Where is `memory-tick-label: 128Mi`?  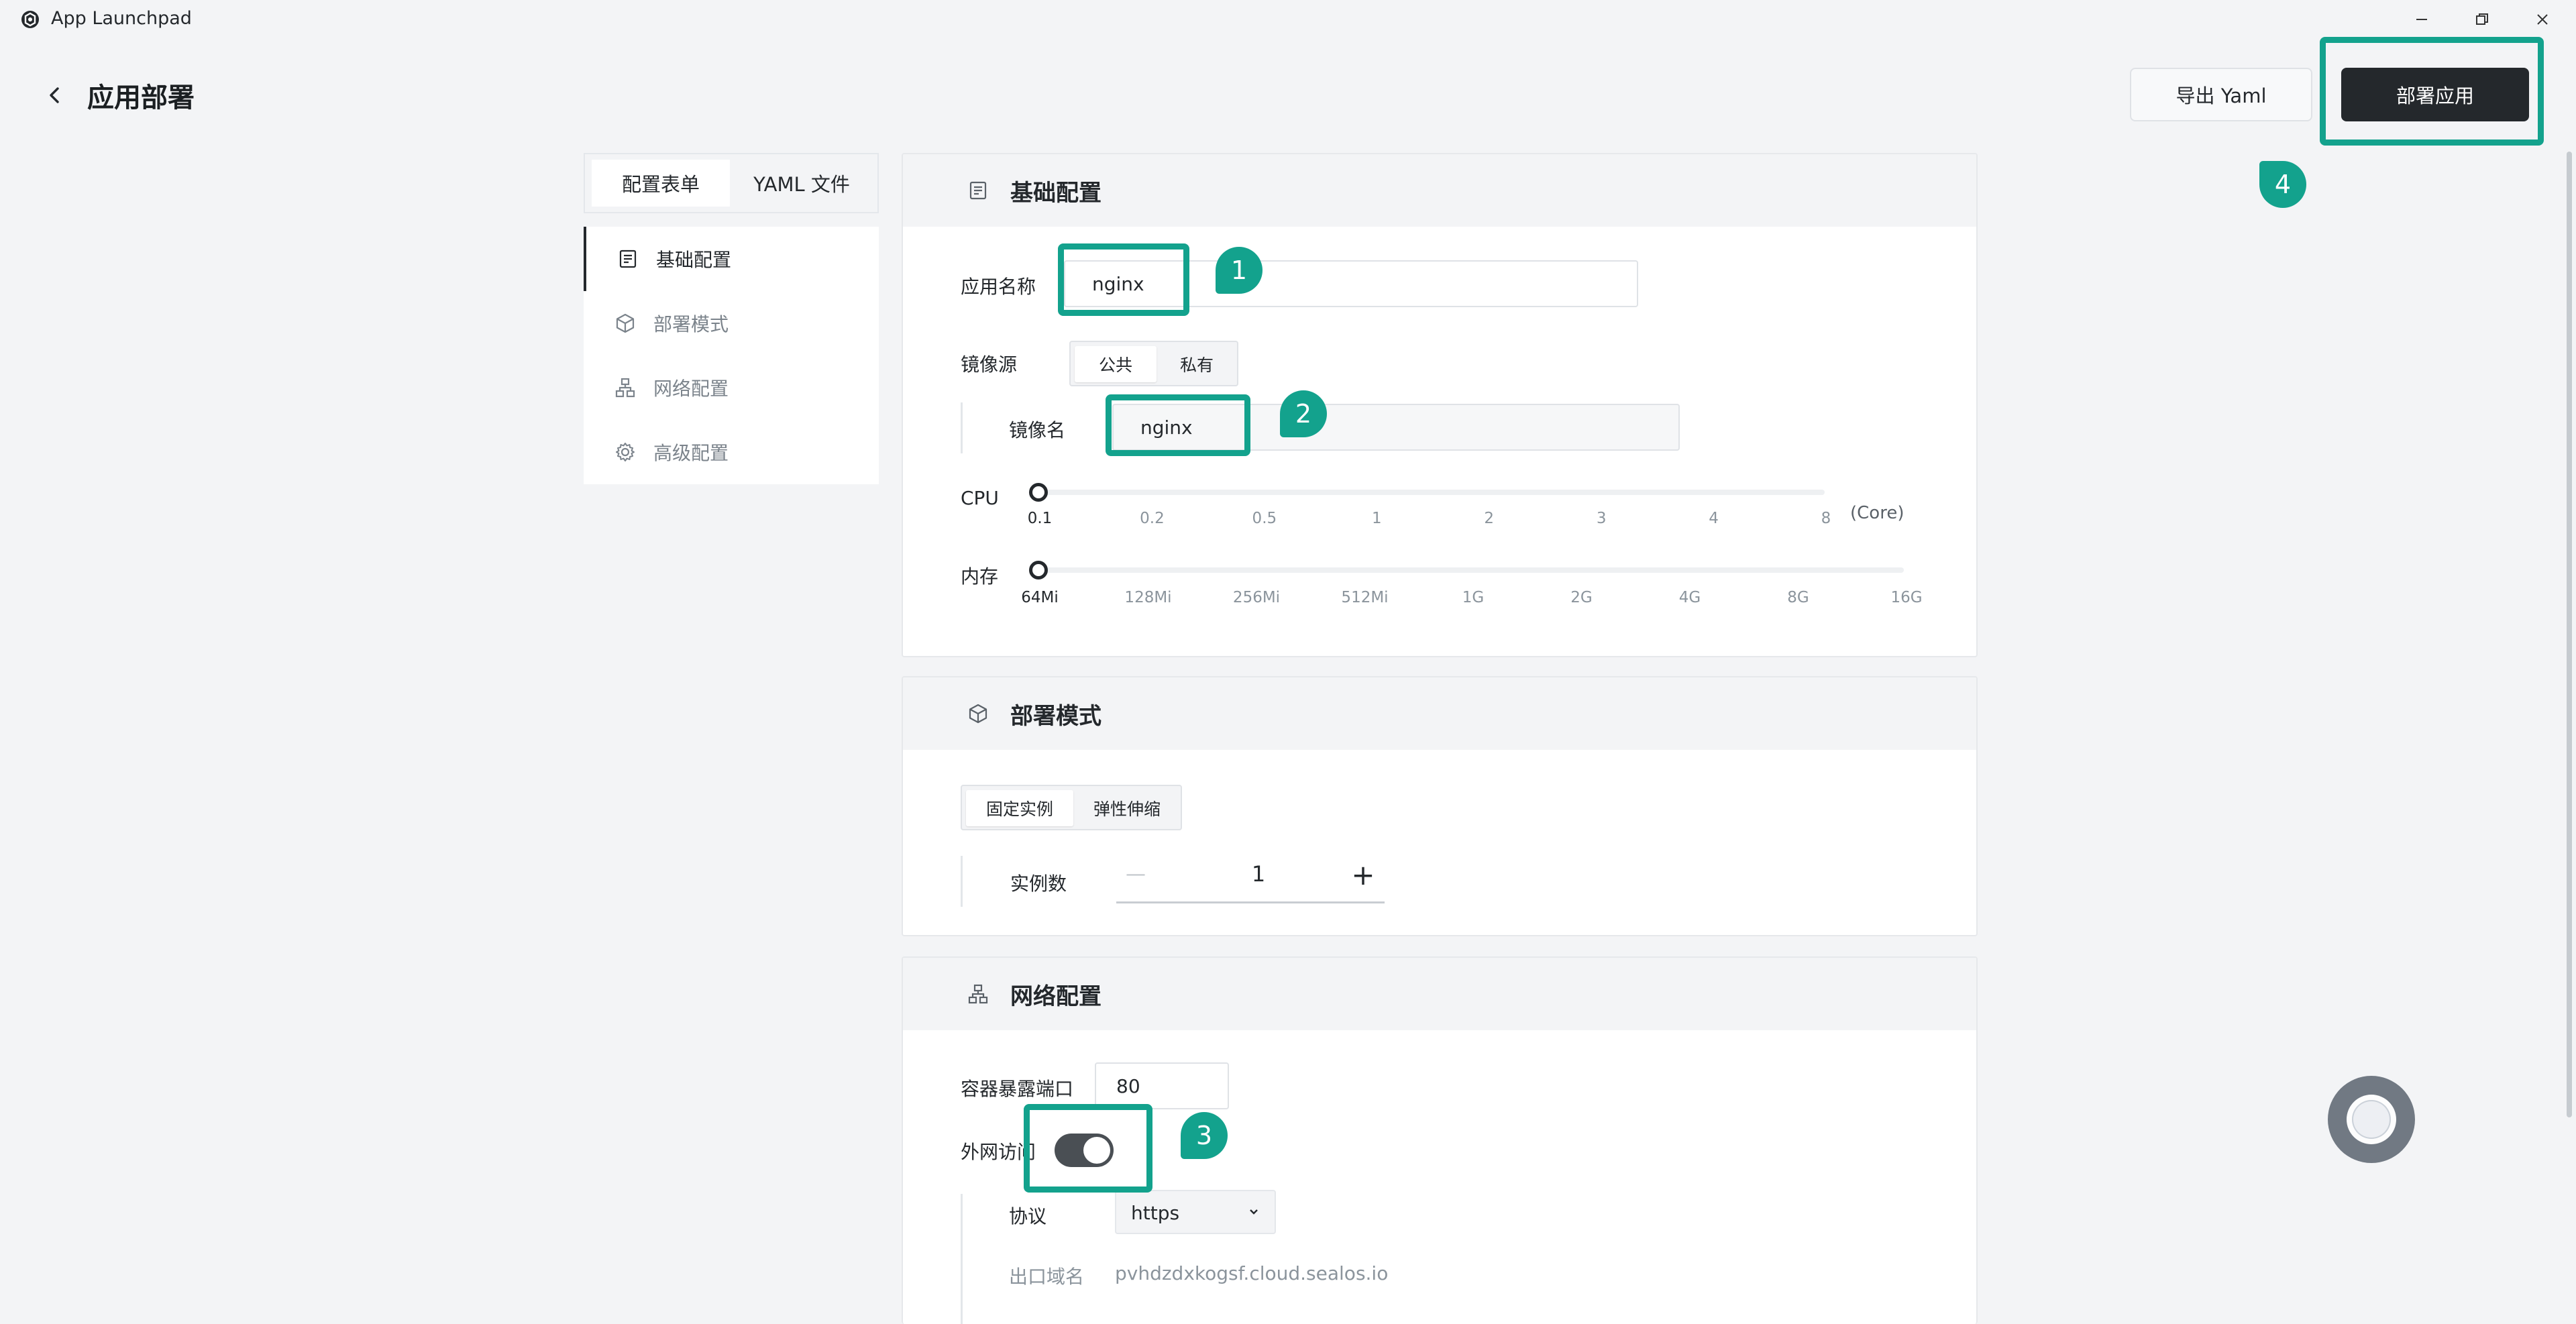 memory-tick-label: 128Mi is located at coordinates (1147, 597).